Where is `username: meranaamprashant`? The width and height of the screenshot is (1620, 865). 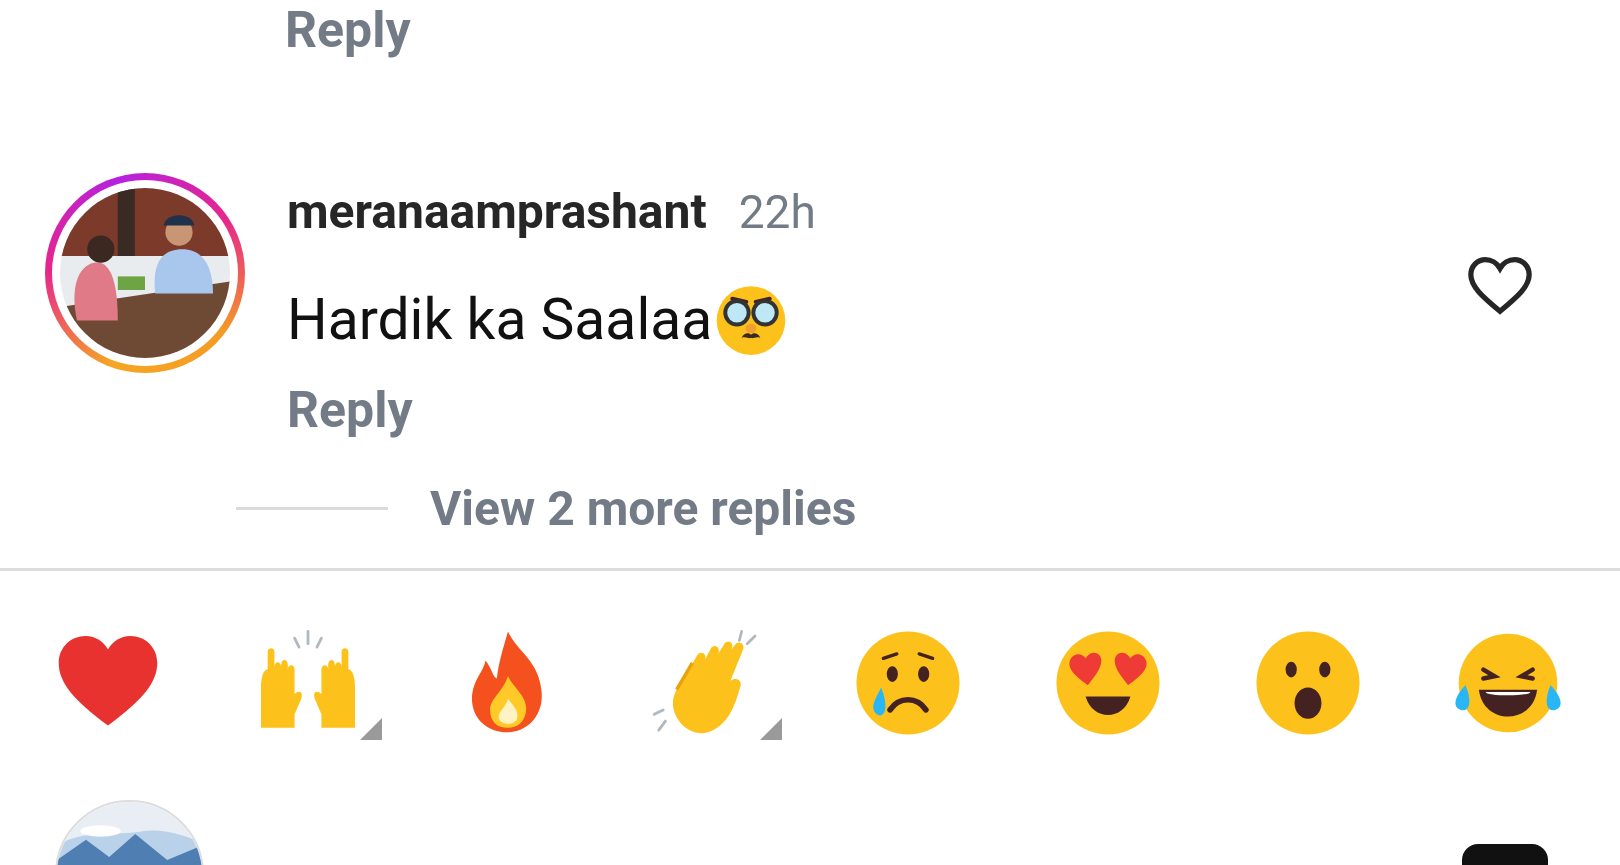 username: meranaamprashant is located at coordinates (497, 211).